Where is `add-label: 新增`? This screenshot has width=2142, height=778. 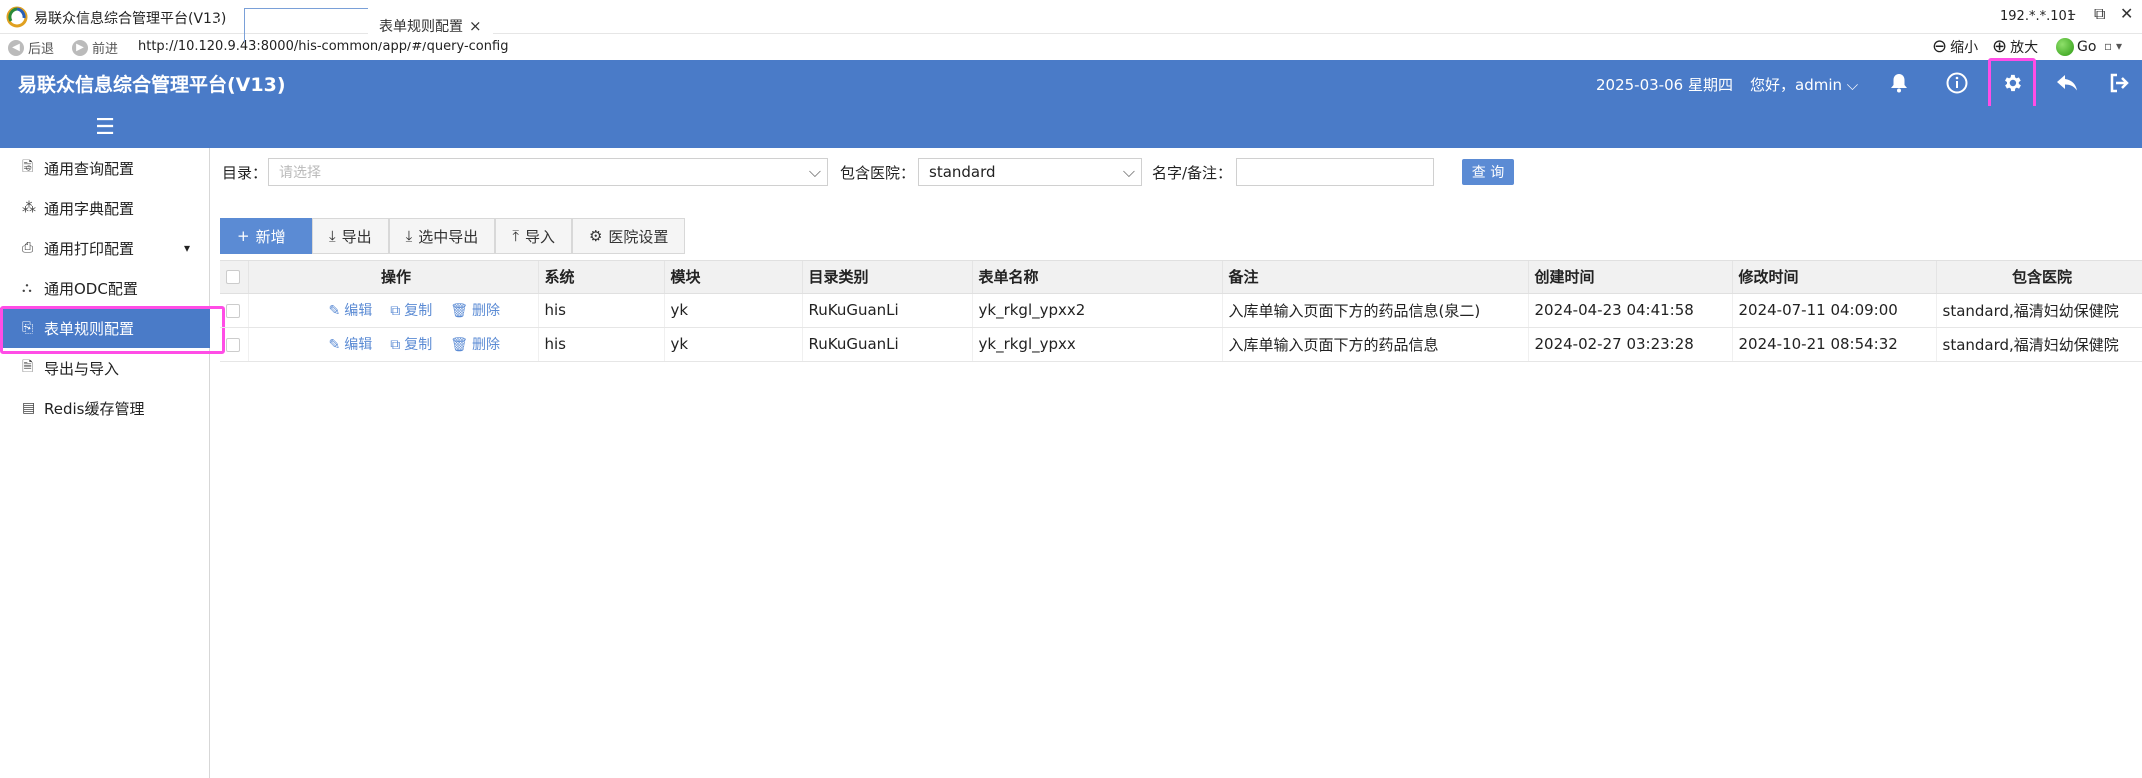
add-label: 新增 is located at coordinates (270, 236).